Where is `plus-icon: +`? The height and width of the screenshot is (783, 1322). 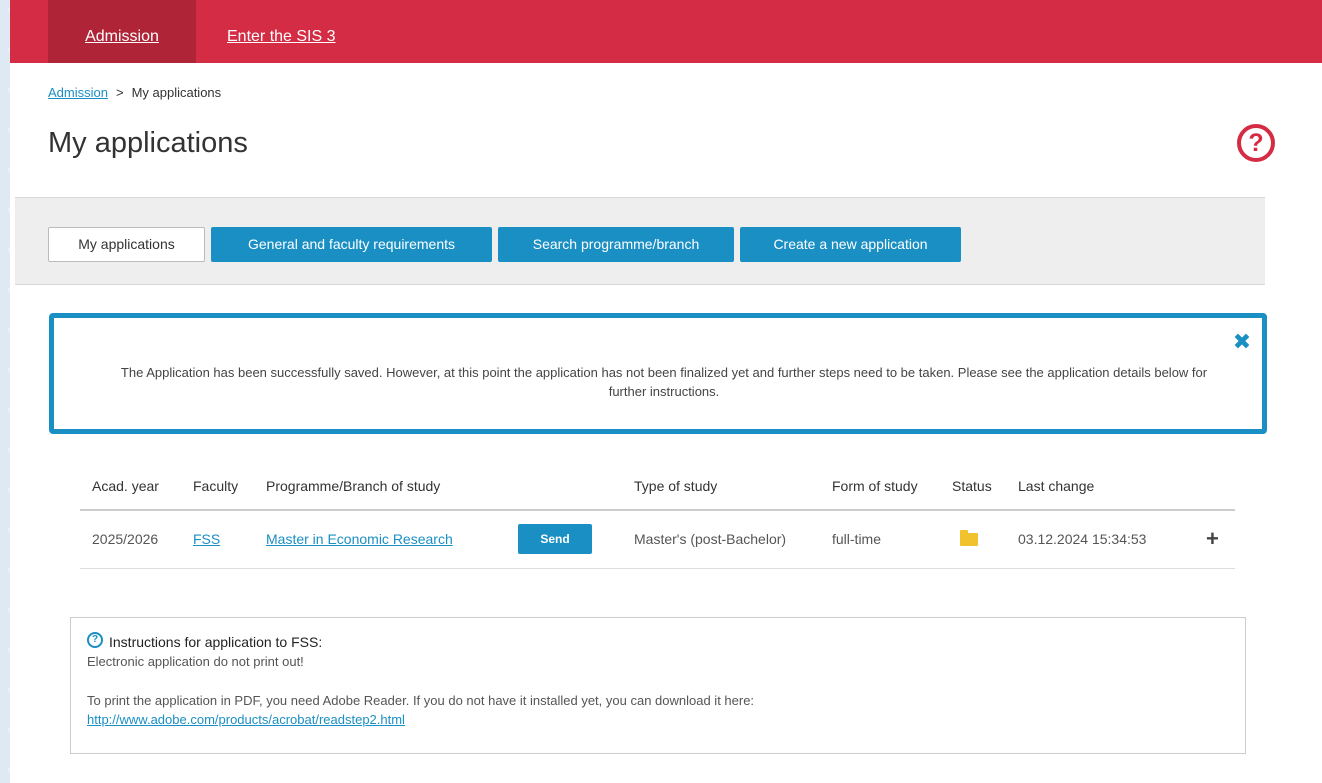 plus-icon: + is located at coordinates (1212, 539).